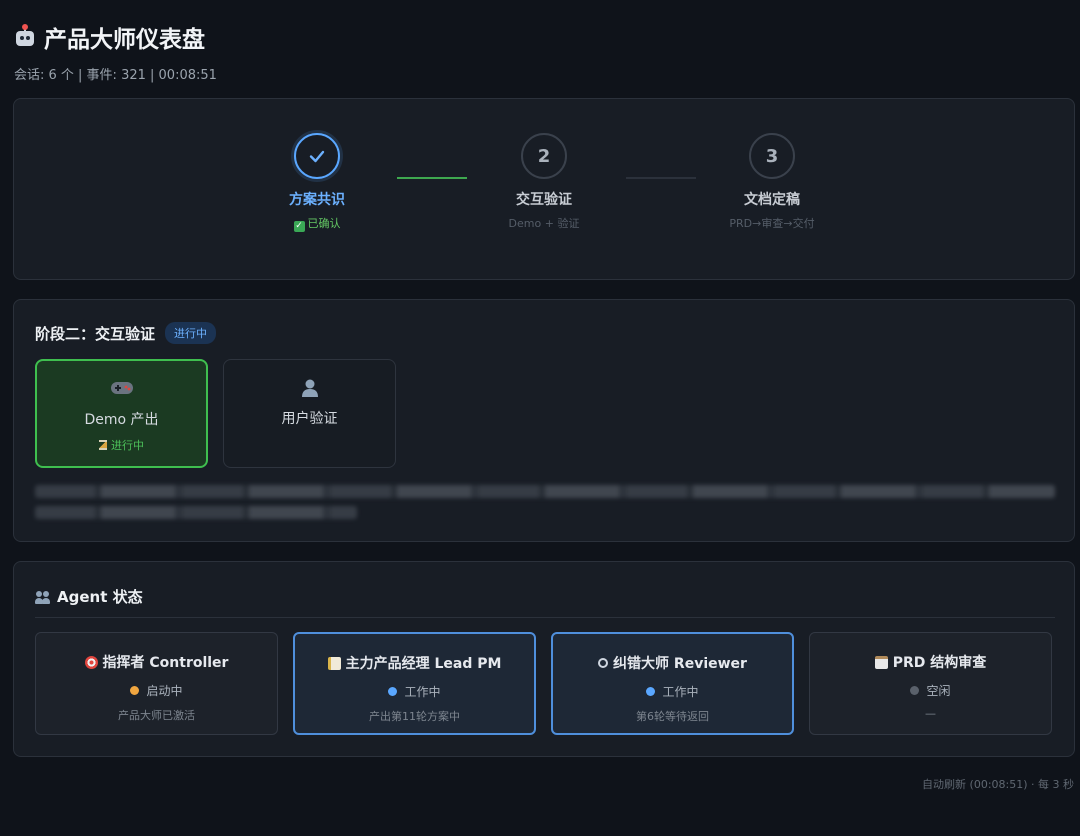 The image size is (1080, 836). I want to click on session-stats: 会话: 6 个 | 事件: 321 | 00:08:51, so click(115, 75).